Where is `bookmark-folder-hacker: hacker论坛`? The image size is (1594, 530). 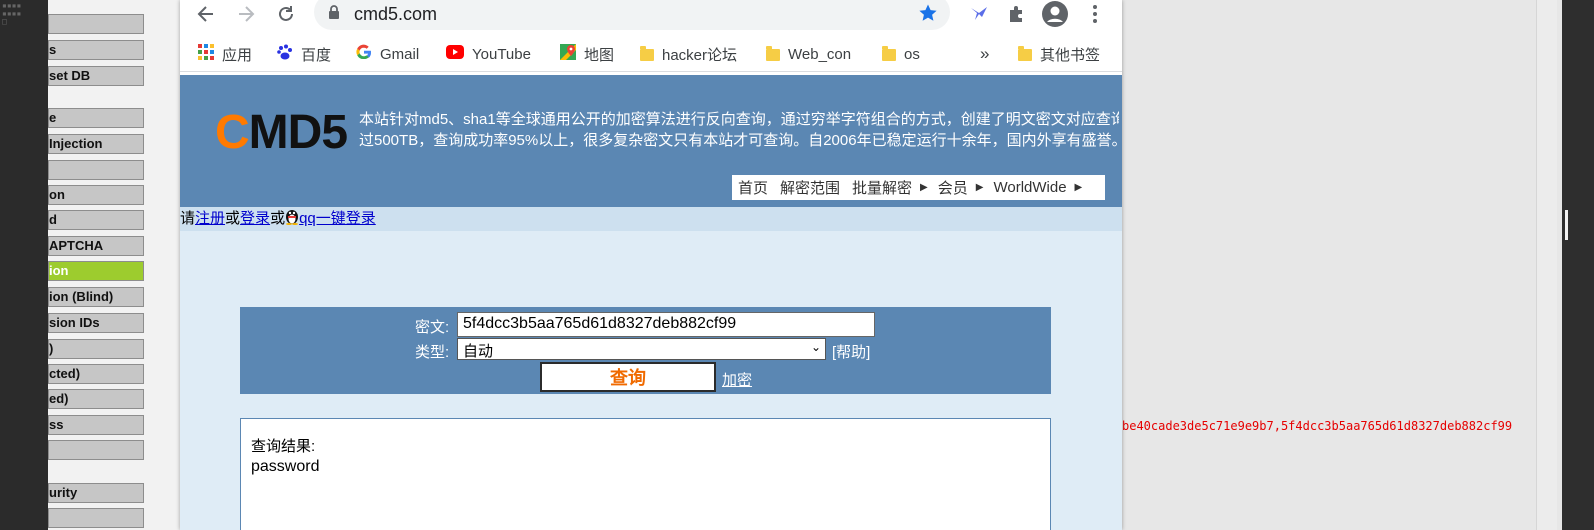
bookmark-folder-hacker: hacker论坛 is located at coordinates (688, 54).